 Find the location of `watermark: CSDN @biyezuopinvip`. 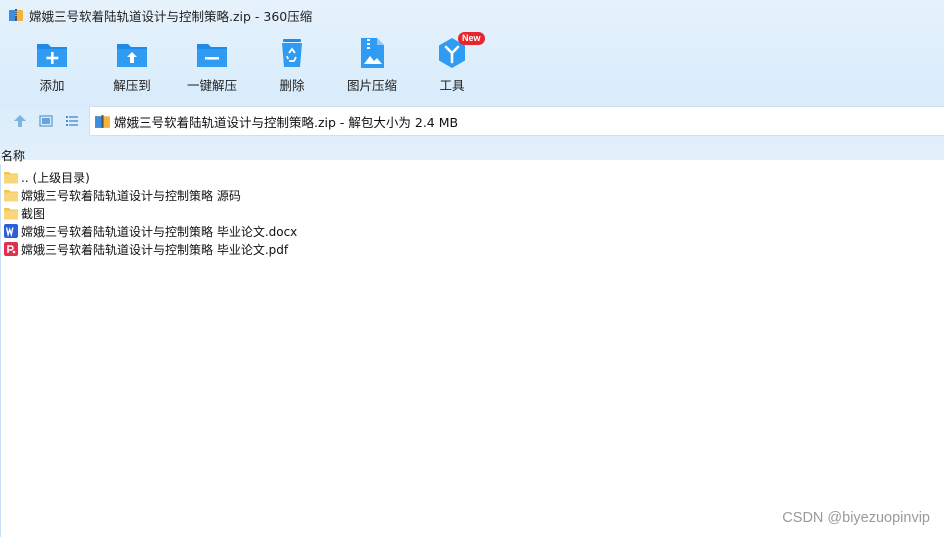

watermark: CSDN @biyezuopinvip is located at coordinates (856, 518).